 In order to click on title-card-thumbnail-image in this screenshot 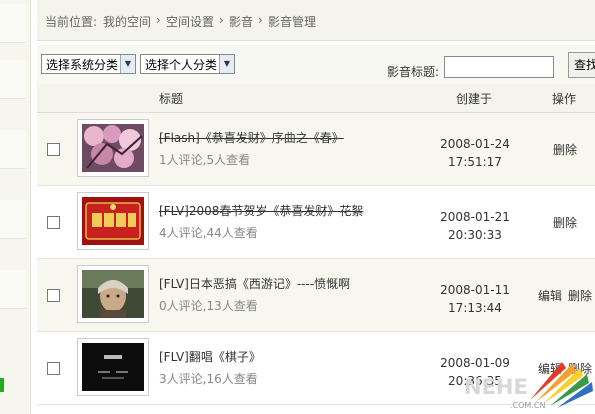, I will do `click(113, 367)`.